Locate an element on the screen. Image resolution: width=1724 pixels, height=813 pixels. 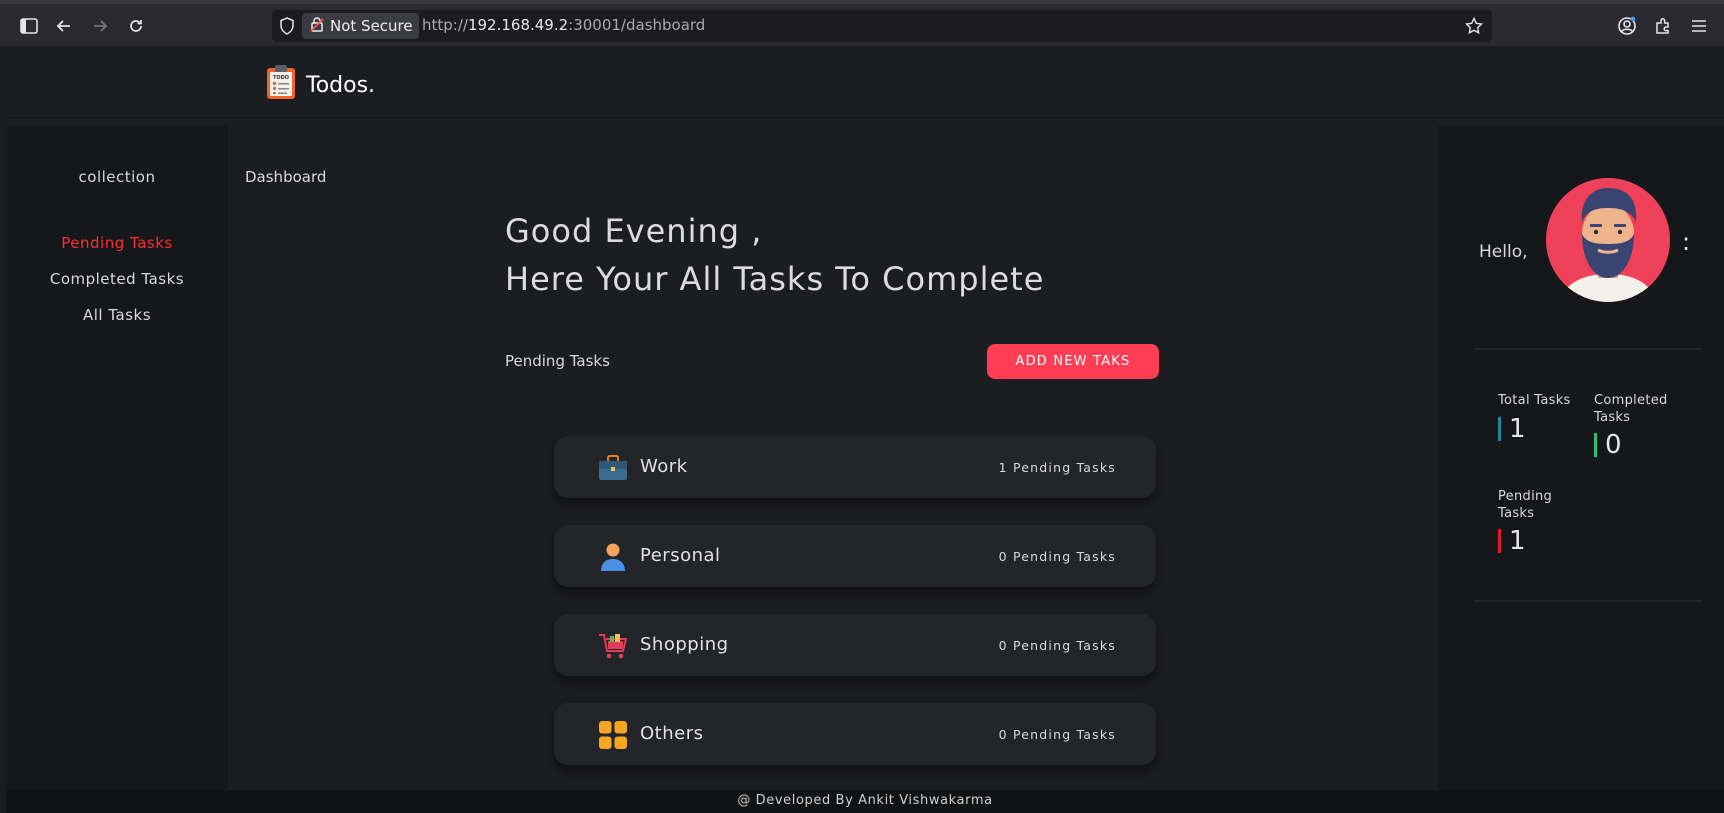
add-new-task-button: ADD NEW TAKS is located at coordinates (1073, 361).